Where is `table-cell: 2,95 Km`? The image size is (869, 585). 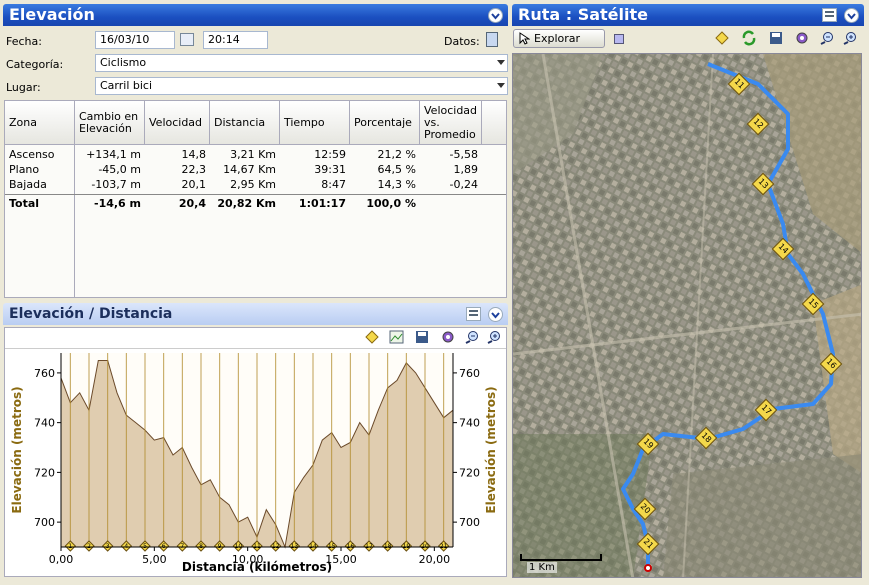
table-cell: 2,95 Km is located at coordinates (253, 184).